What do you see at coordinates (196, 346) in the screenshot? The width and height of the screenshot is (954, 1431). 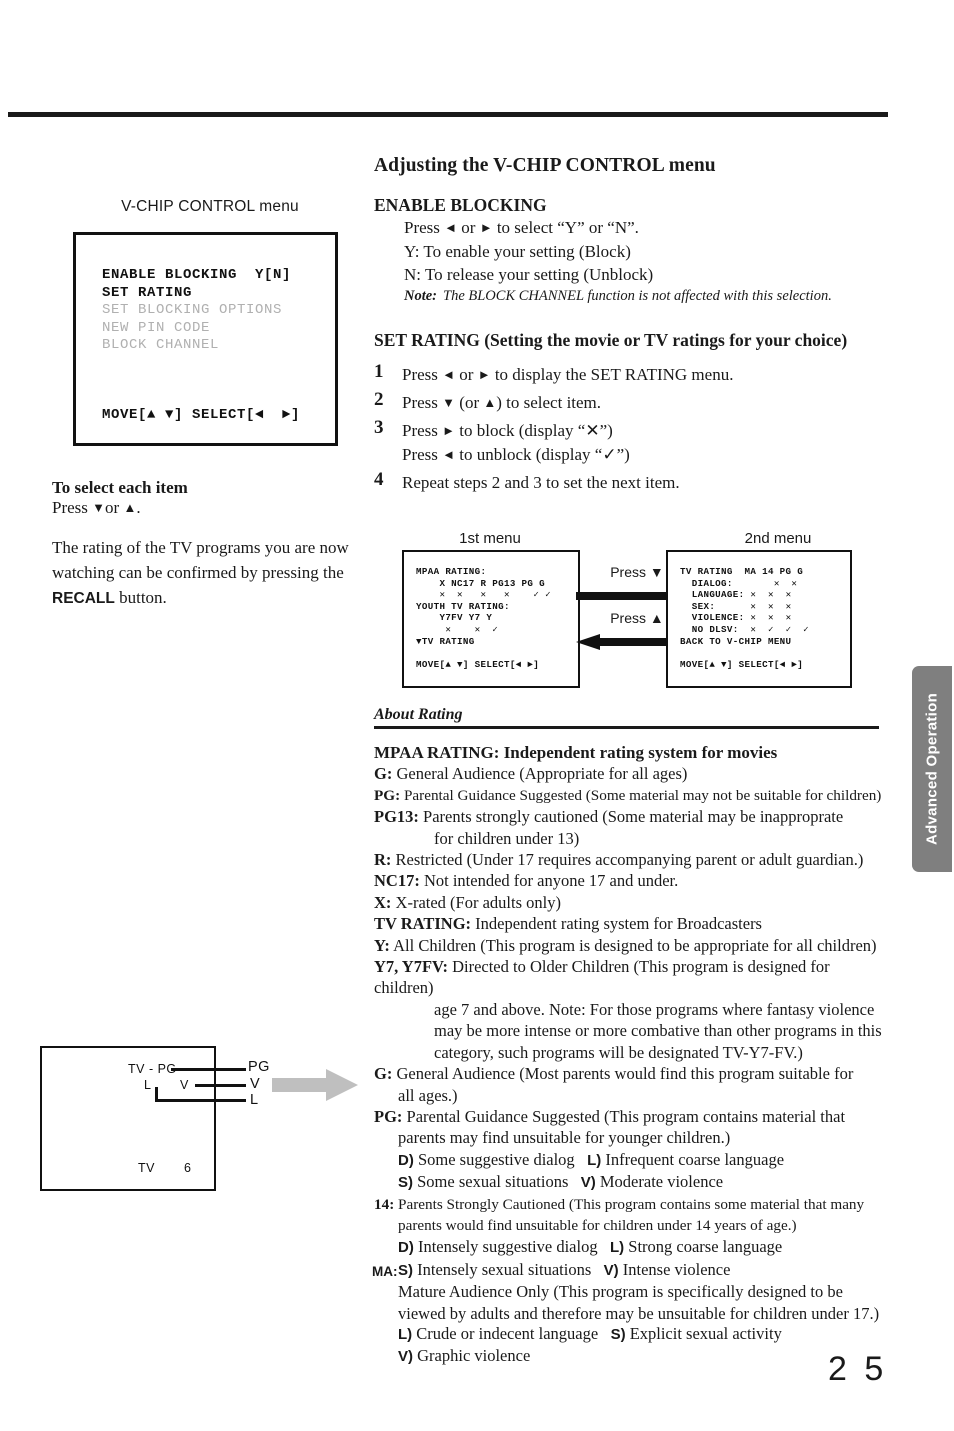 I see `vchip-menu-item-block-channel: BLOCK CHANNEL` at bounding box center [196, 346].